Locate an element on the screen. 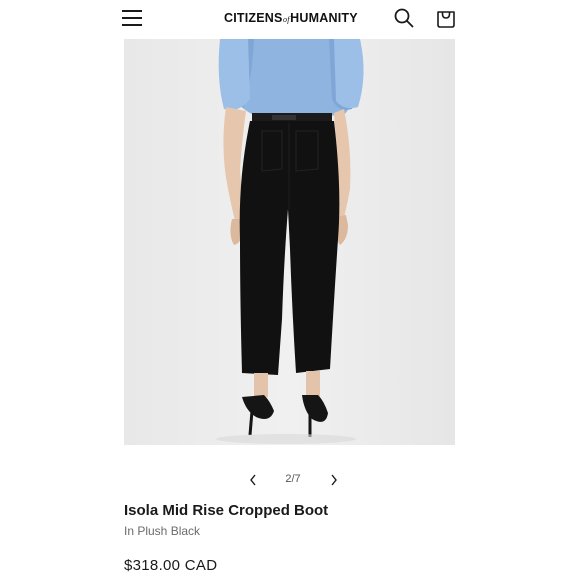 The height and width of the screenshot is (580, 580). site-header: CITIZENSofHUMANITY is located at coordinates (290, 19).